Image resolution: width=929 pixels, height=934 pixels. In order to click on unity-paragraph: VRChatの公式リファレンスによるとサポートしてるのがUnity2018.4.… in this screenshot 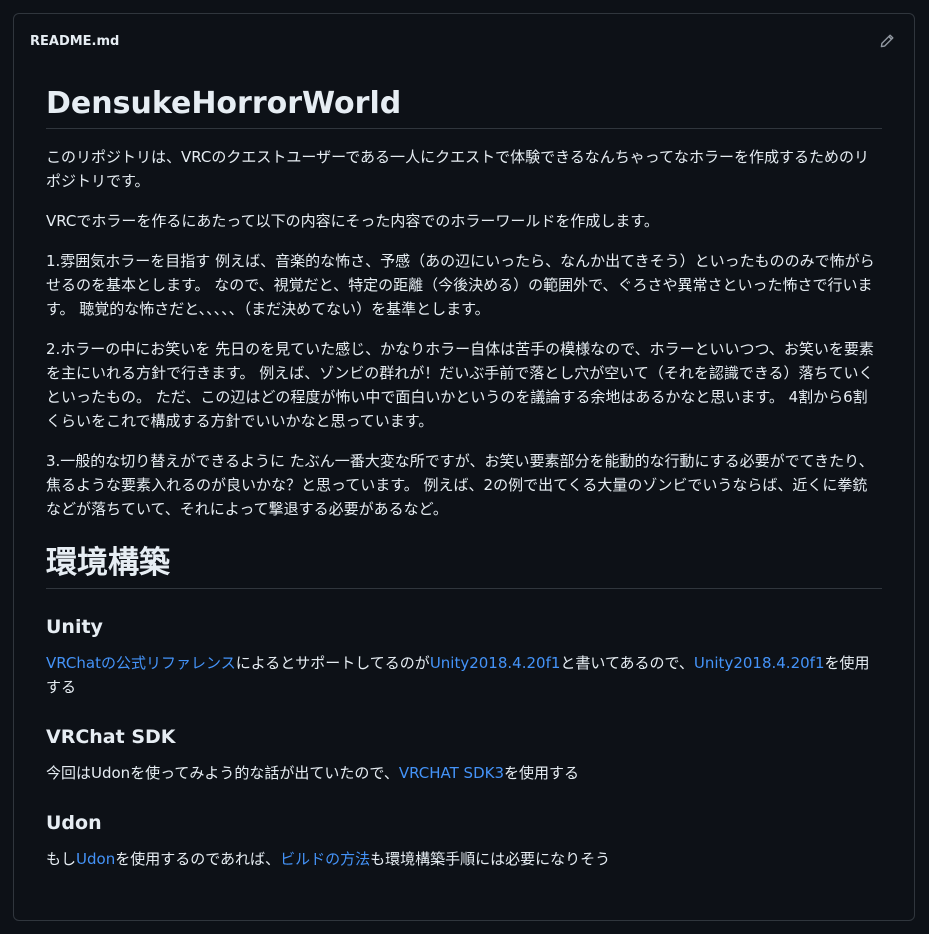, I will do `click(464, 675)`.